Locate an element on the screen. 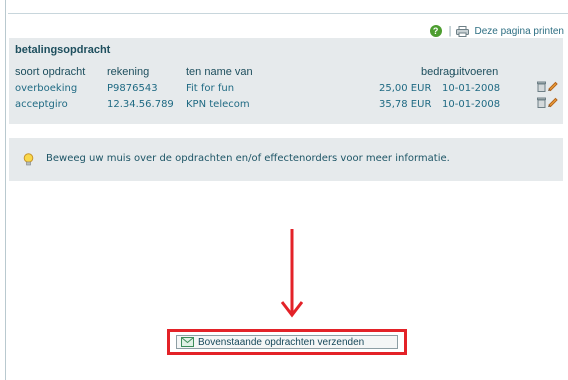 The height and width of the screenshot is (380, 568). send-orders-button: Bovenstaande opdrachten verzenden is located at coordinates (287, 342).